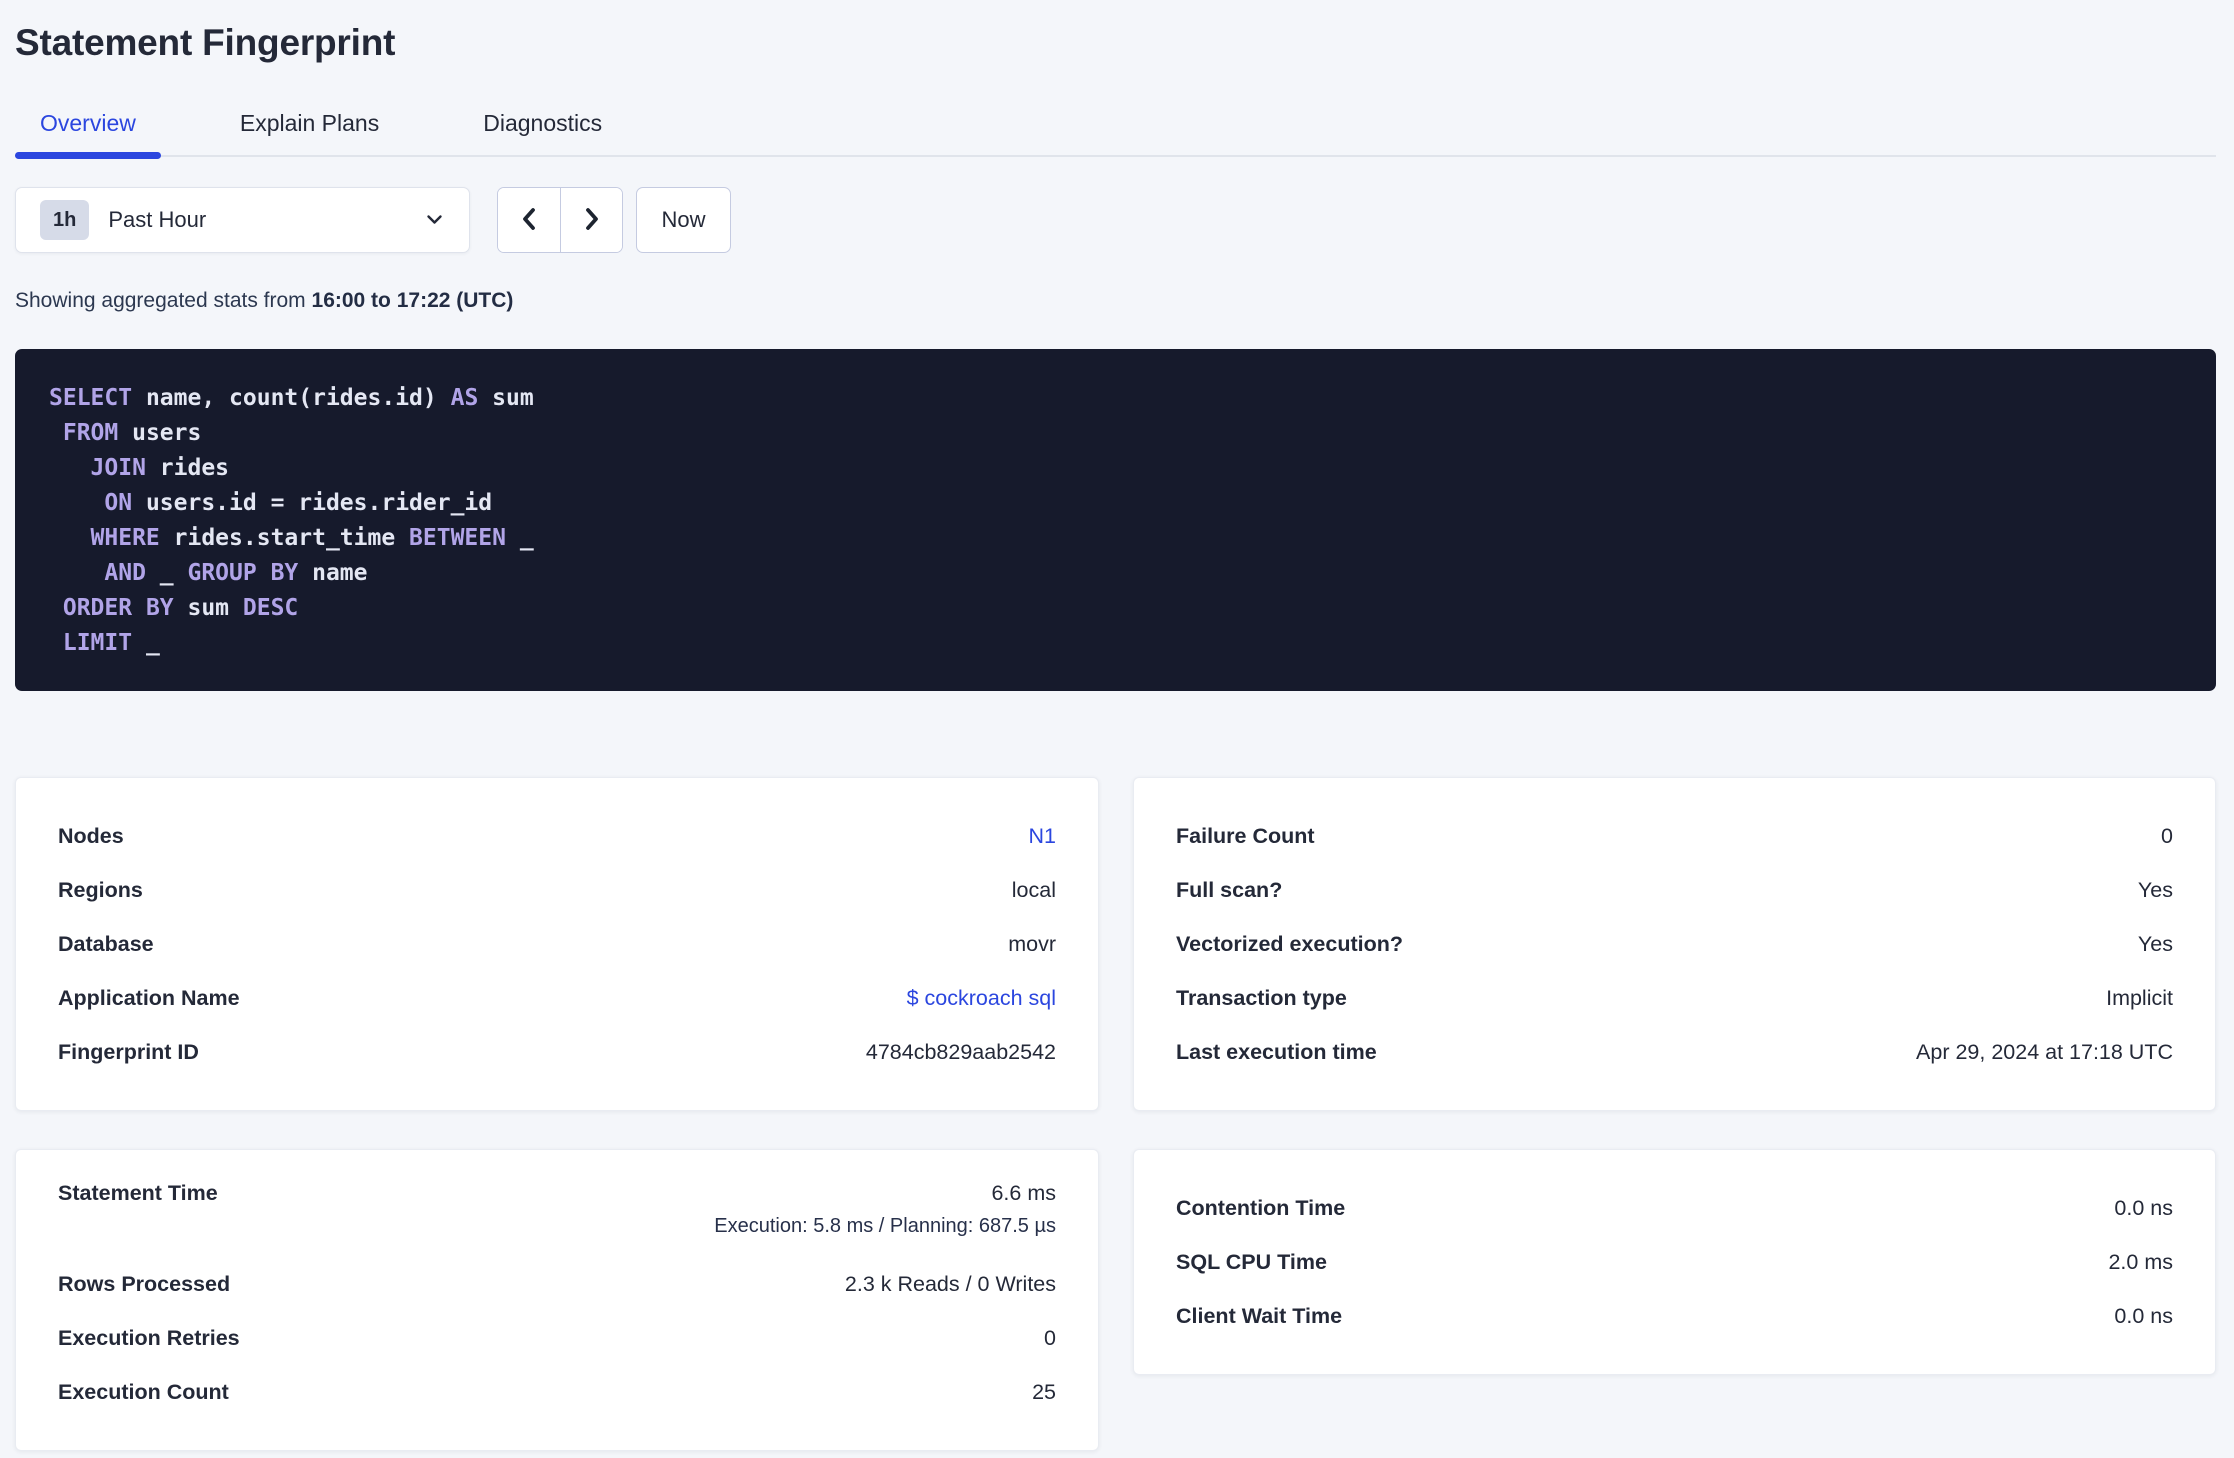 This screenshot has height=1458, width=2234. I want to click on row-value: 2.3 k Reads / 0 Writes, so click(950, 1283).